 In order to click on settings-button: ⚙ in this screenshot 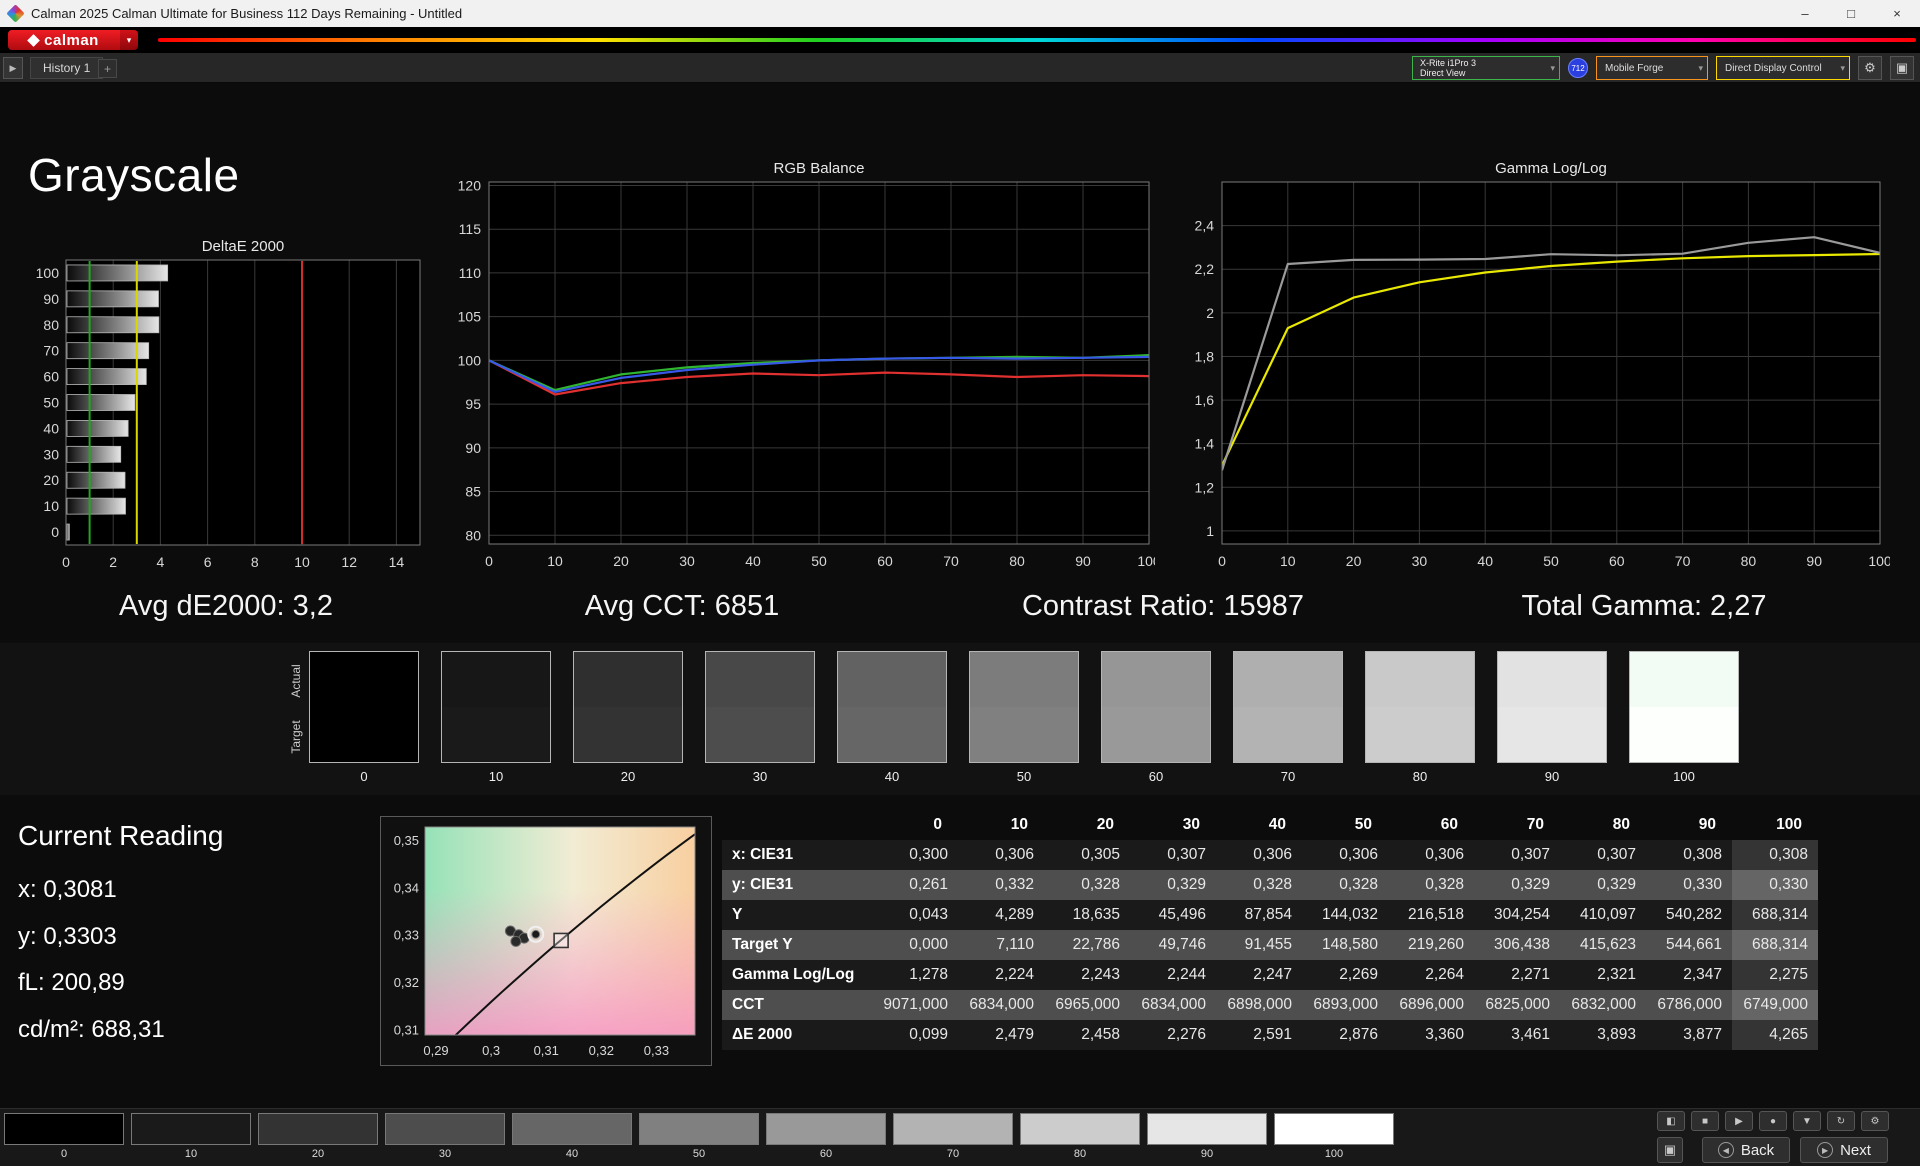, I will do `click(1875, 1121)`.